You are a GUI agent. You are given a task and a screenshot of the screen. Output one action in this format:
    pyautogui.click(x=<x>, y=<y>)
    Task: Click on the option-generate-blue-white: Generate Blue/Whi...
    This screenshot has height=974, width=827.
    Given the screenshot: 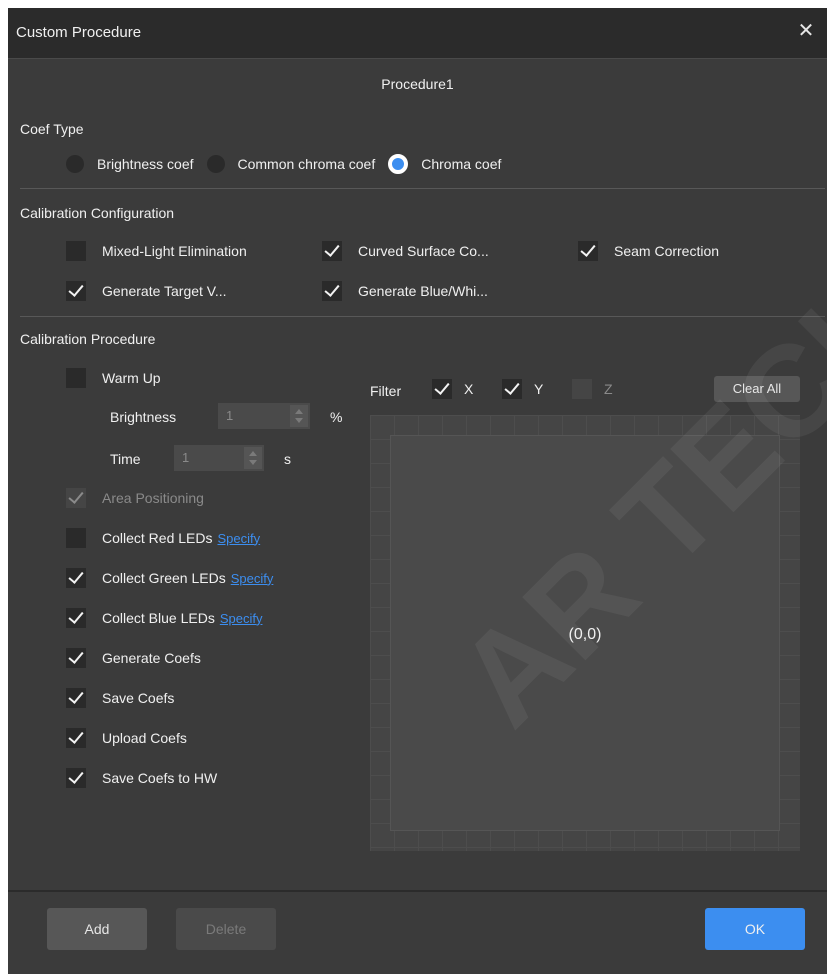 What is the action you would take?
    pyautogui.click(x=405, y=291)
    